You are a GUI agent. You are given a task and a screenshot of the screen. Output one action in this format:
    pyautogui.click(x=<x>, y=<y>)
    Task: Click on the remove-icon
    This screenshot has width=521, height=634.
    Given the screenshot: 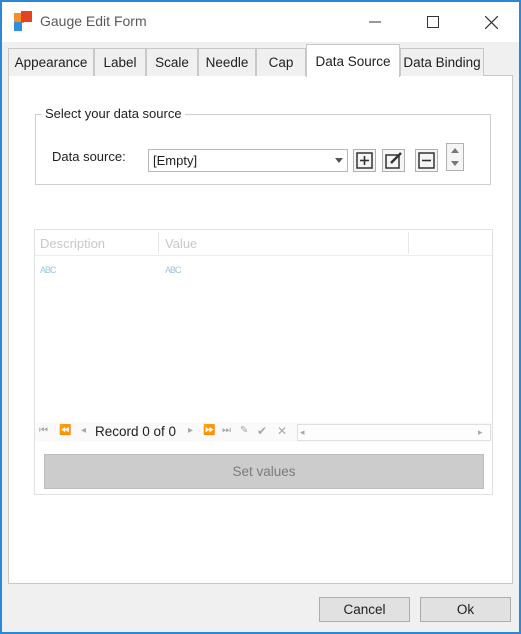 What is the action you would take?
    pyautogui.click(x=426, y=160)
    